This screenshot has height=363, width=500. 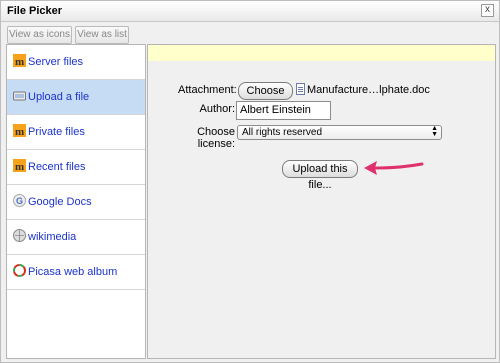 I want to click on sidebar-item-label: Private files, so click(x=56, y=132).